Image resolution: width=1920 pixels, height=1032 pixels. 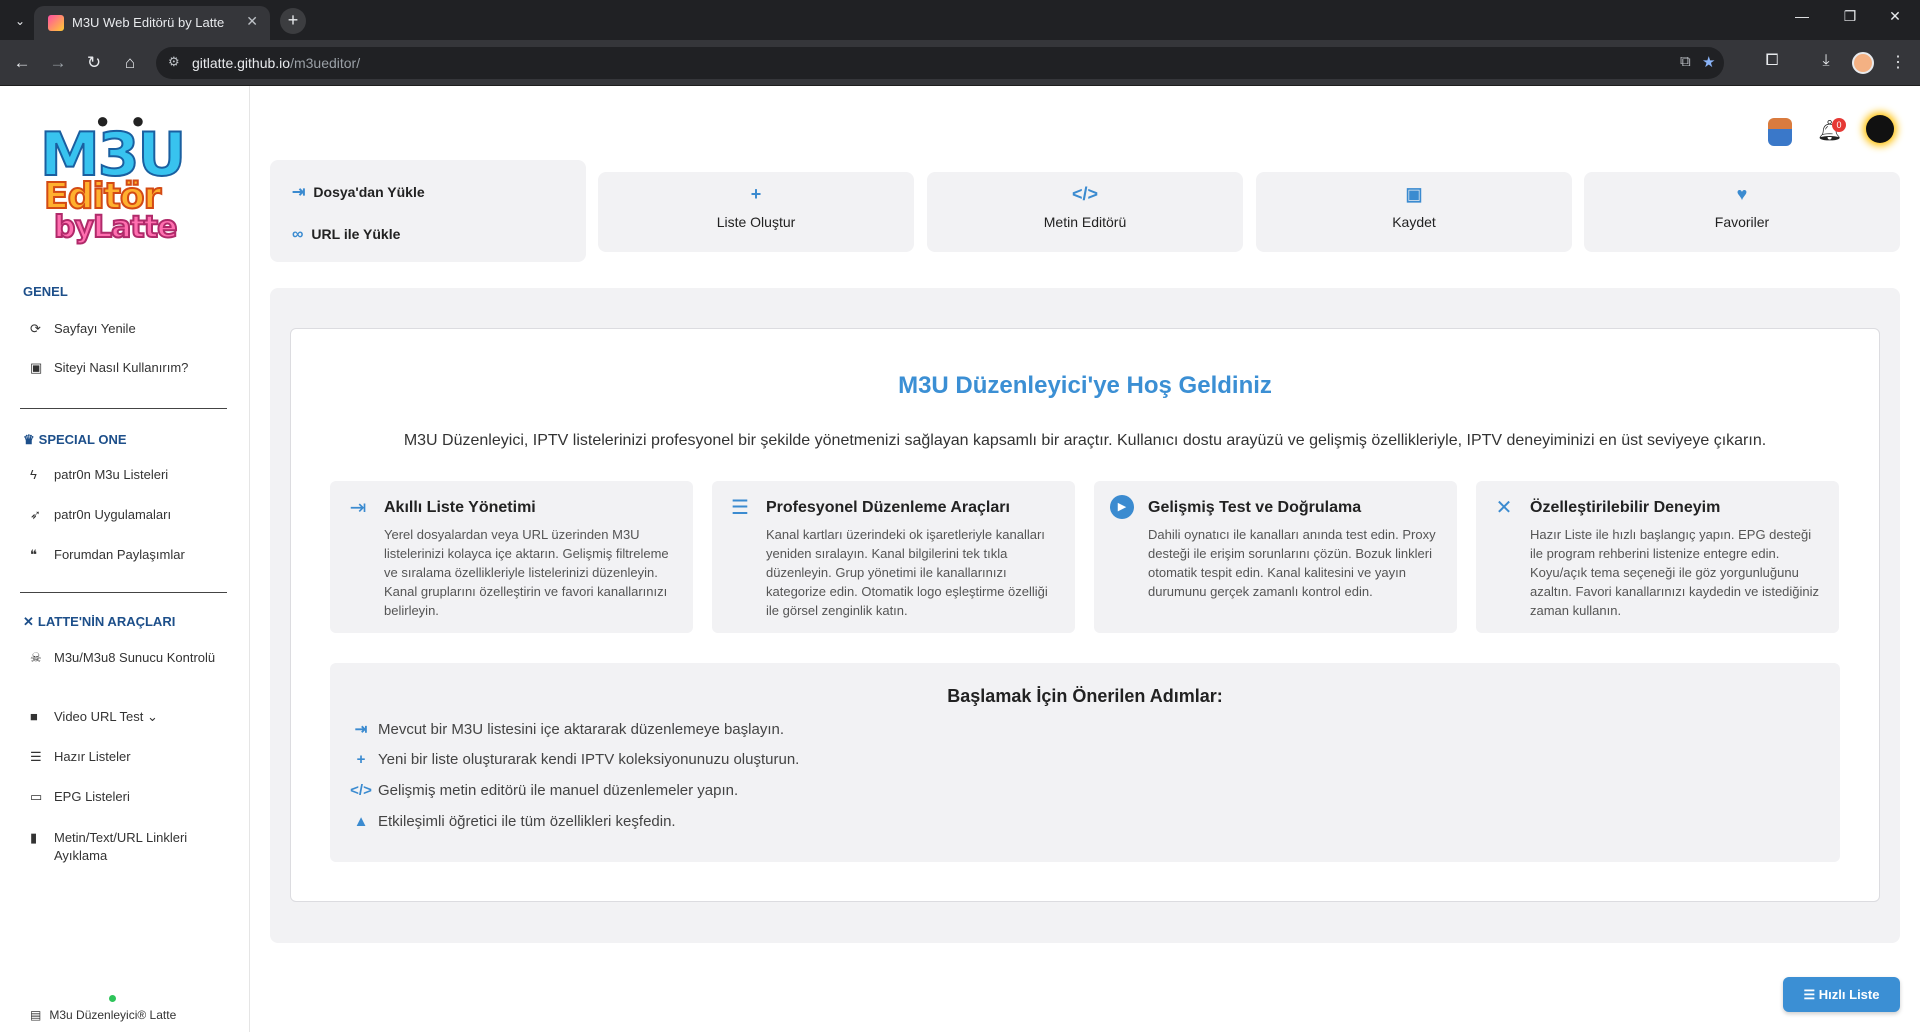 I want to click on favorites-button: ♥ Favoriler, so click(x=1742, y=212).